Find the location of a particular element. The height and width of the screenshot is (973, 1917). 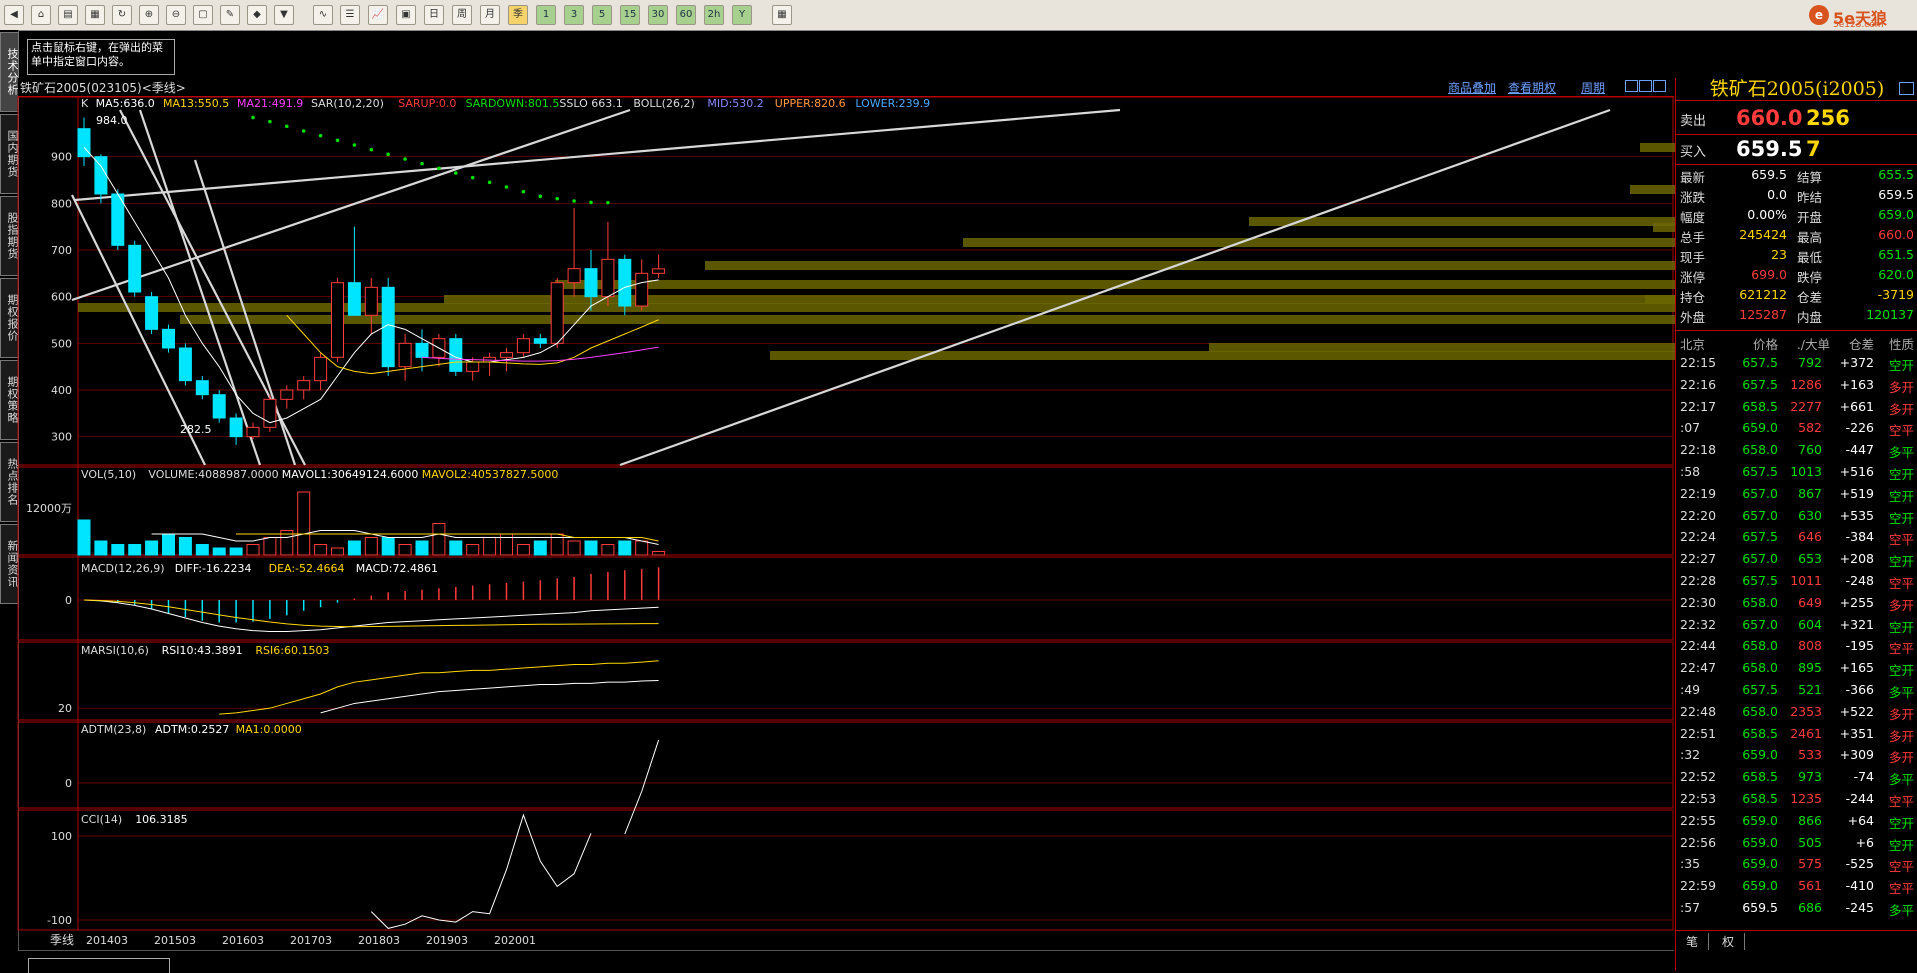

tick-row: :49 657.5 521 -366 多平 is located at coordinates (1796, 690).